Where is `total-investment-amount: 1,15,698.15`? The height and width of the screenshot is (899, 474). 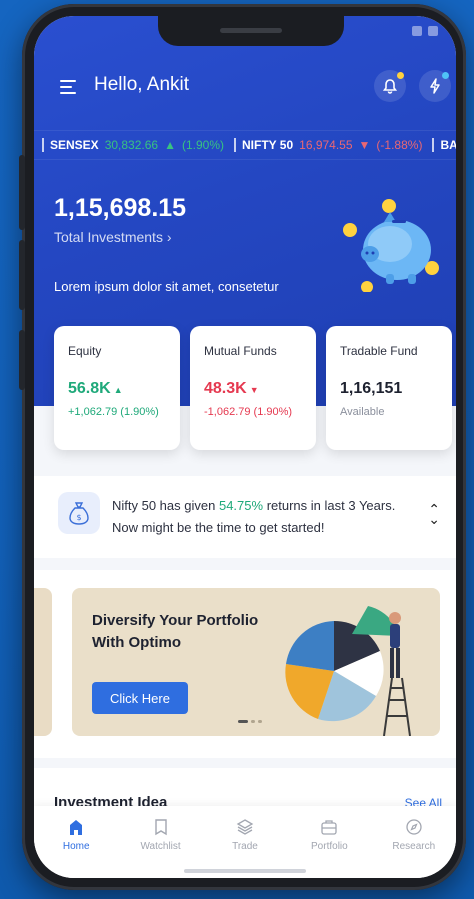
total-investment-amount: 1,15,698.15 is located at coordinates (120, 208).